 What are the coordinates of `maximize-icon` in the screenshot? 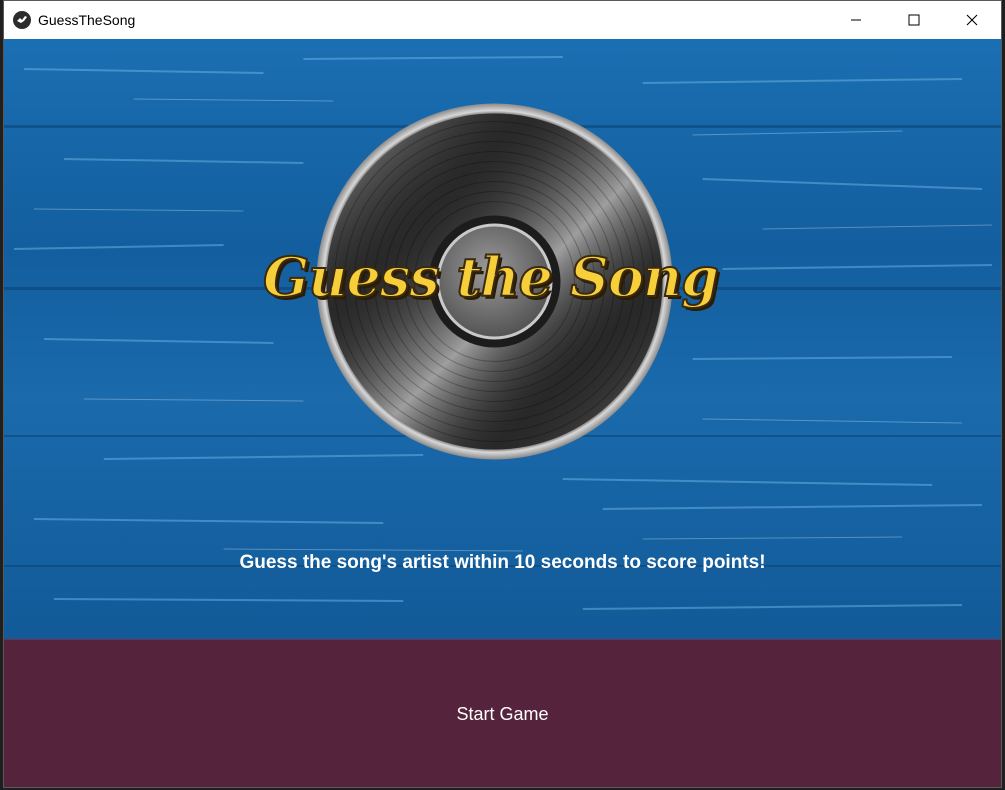 It's located at (914, 20).